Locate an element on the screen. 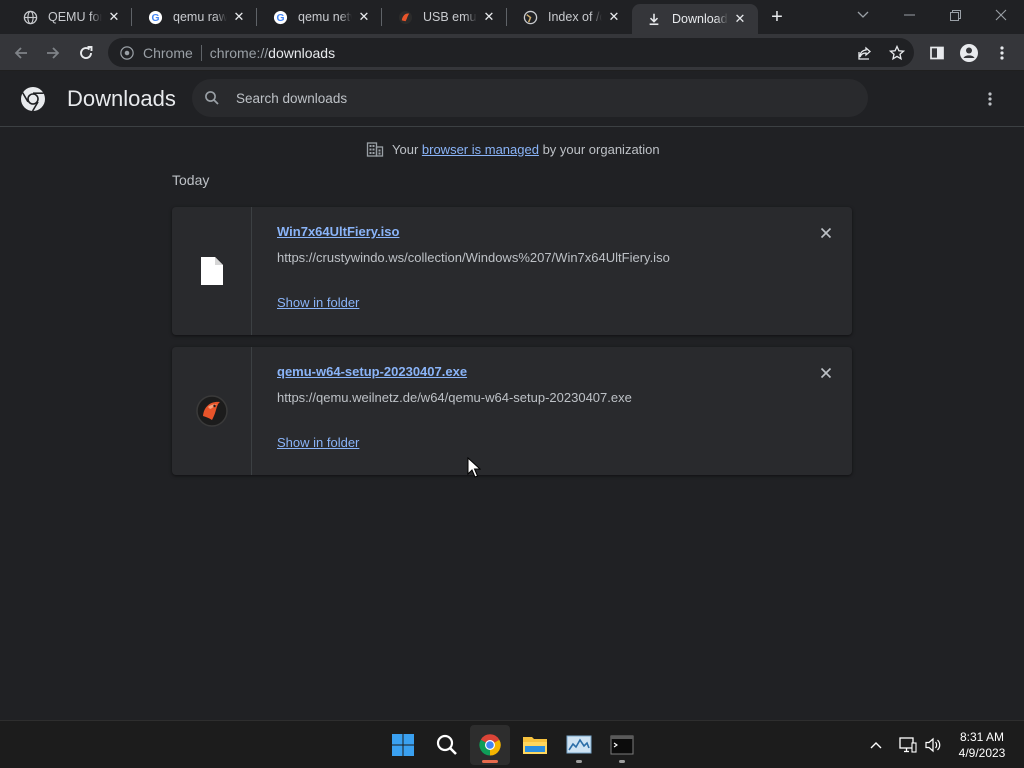  network-icon is located at coordinates (908, 745).